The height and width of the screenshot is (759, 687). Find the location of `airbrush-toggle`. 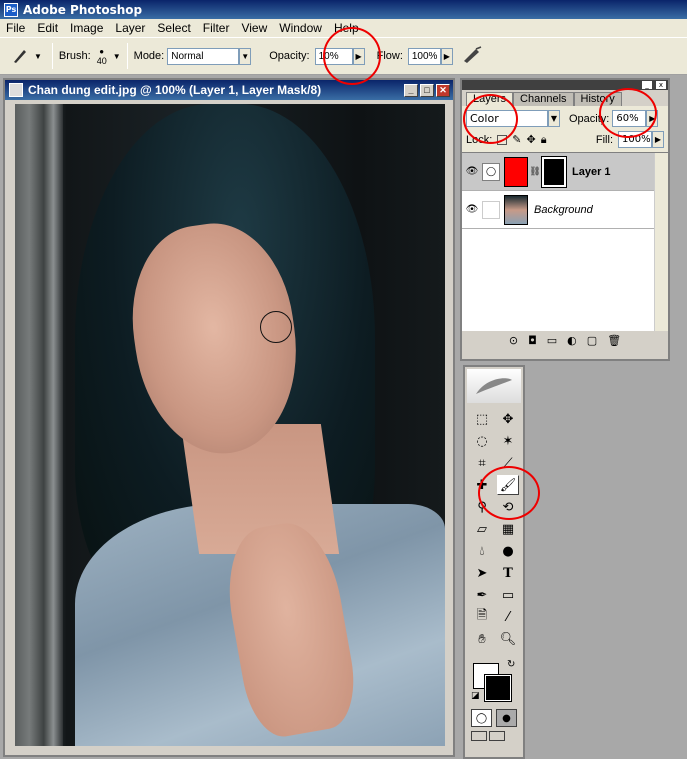

airbrush-toggle is located at coordinates (472, 56).